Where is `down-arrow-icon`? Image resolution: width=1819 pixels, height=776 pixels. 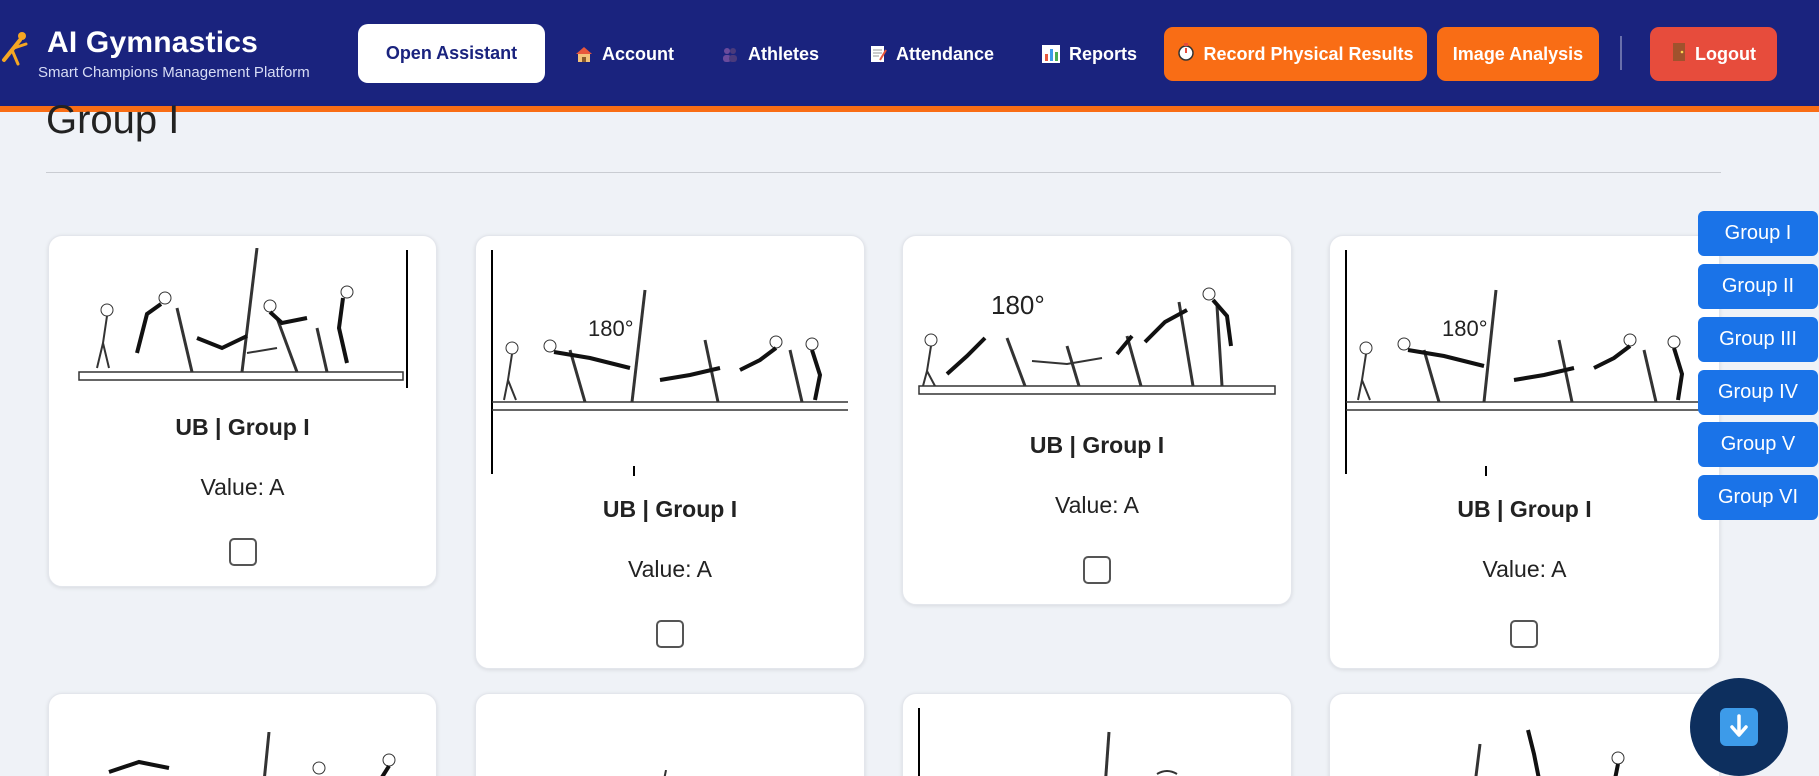
down-arrow-icon is located at coordinates (1739, 727).